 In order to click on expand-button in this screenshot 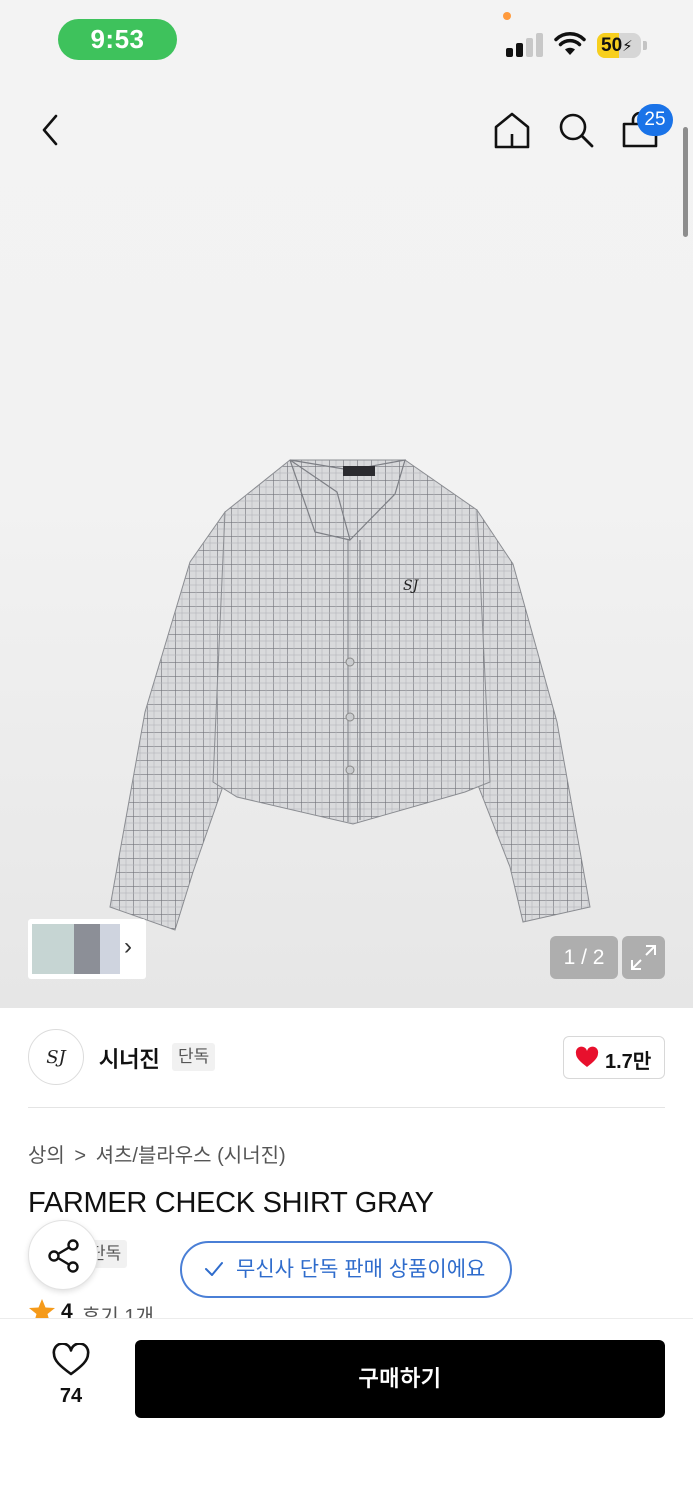, I will do `click(643, 957)`.